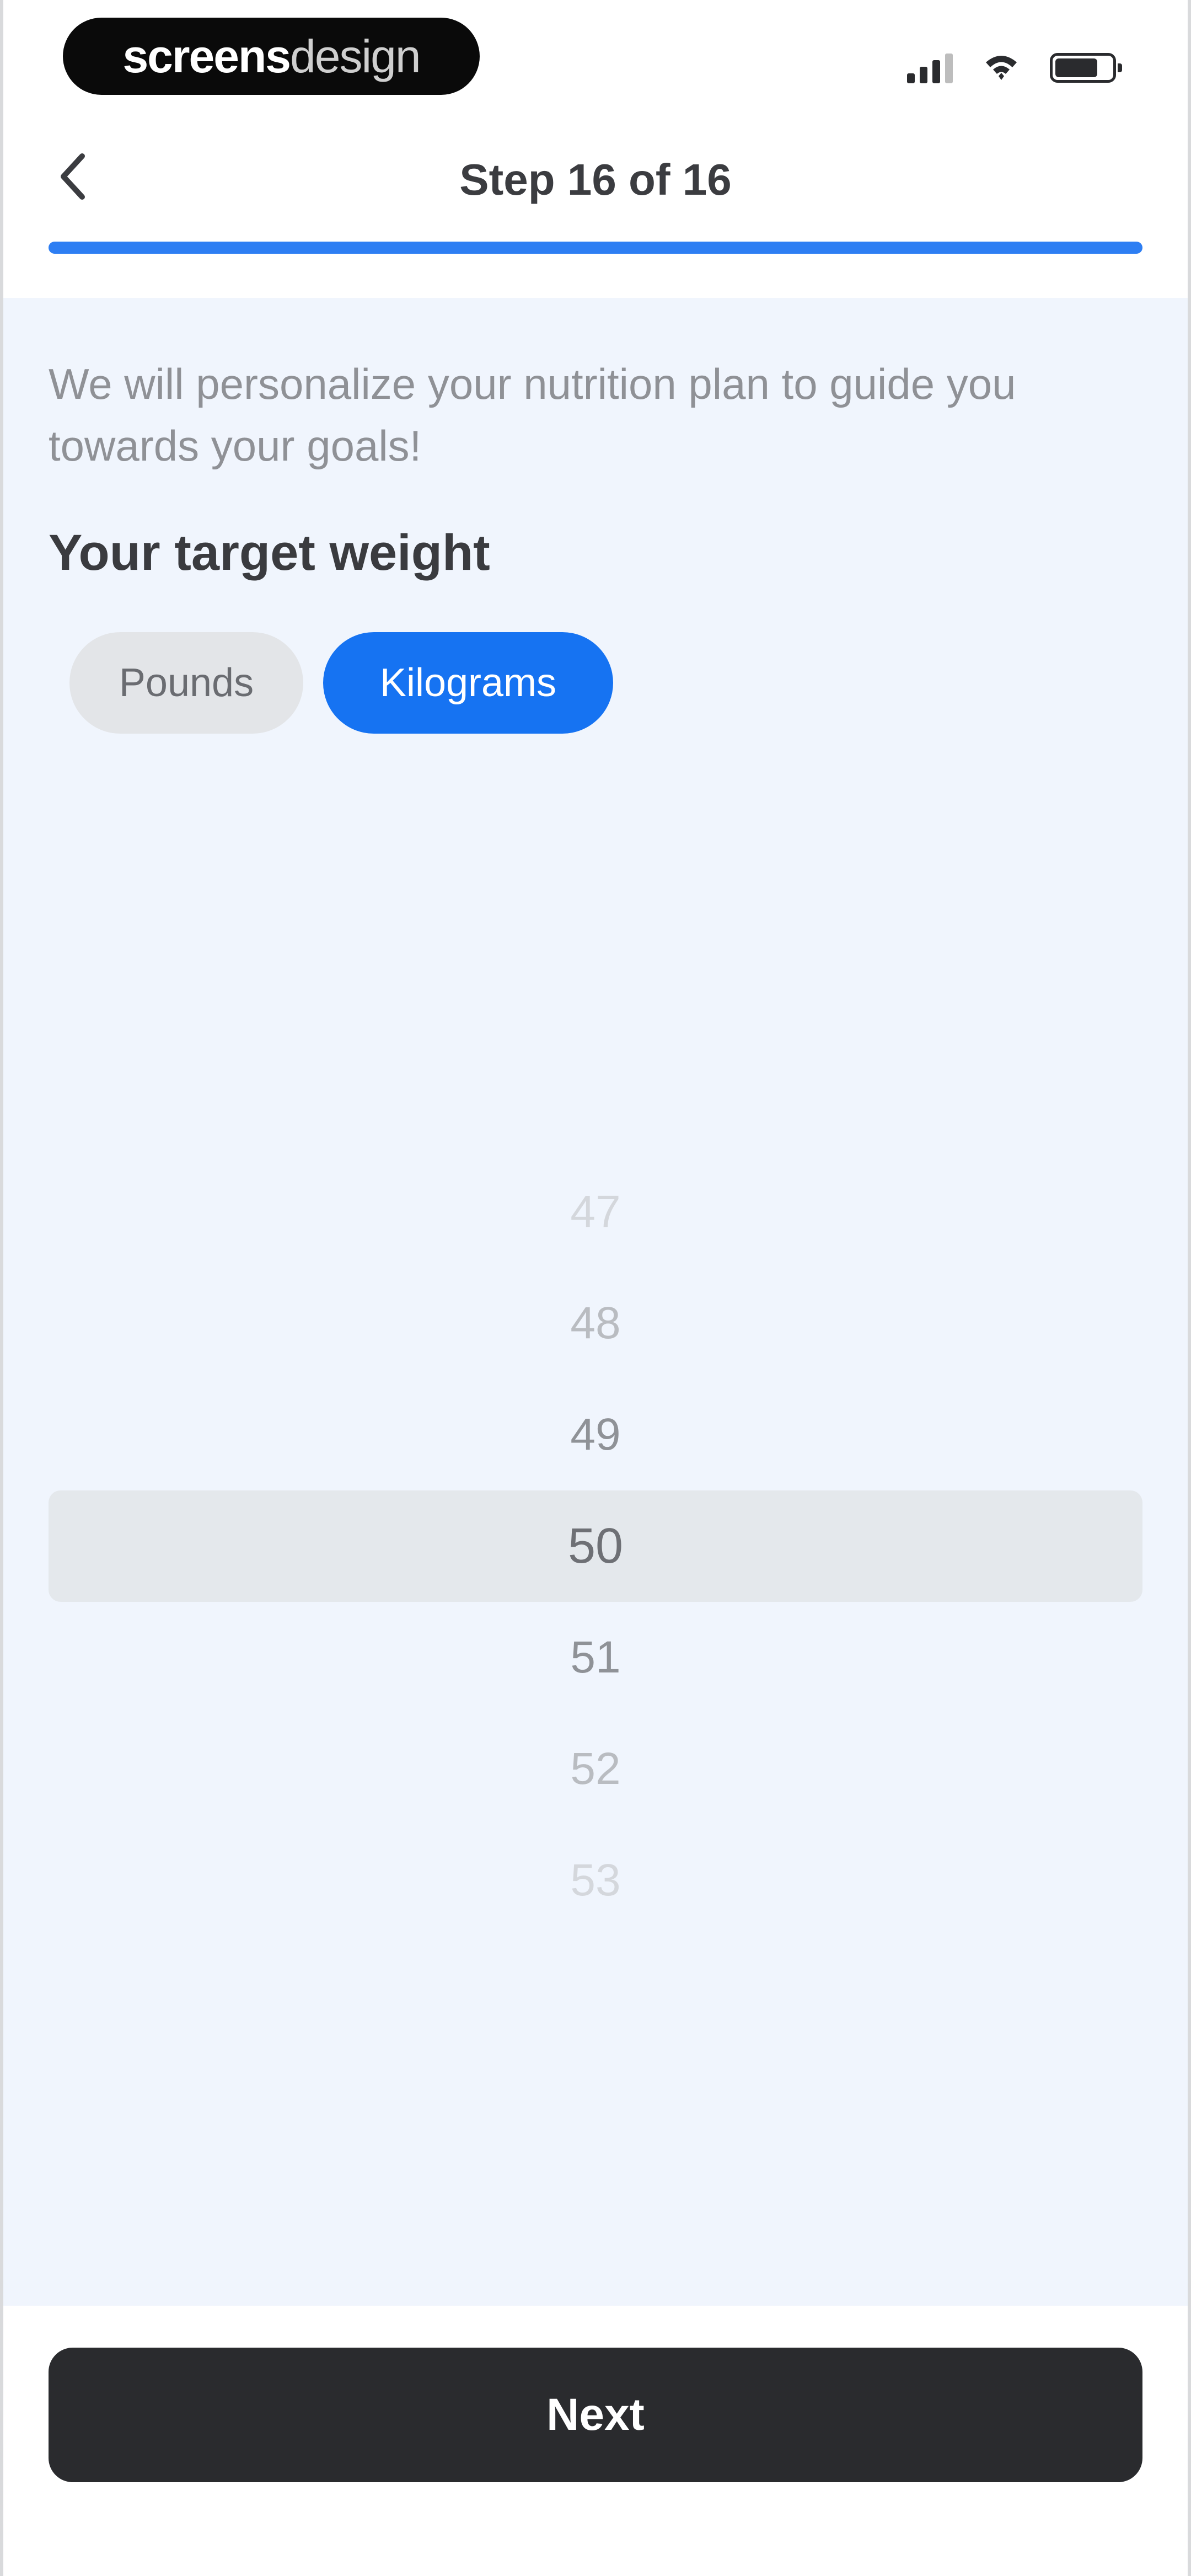 This screenshot has height=2576, width=1191. What do you see at coordinates (595, 1212) in the screenshot?
I see `picker-option: 47` at bounding box center [595, 1212].